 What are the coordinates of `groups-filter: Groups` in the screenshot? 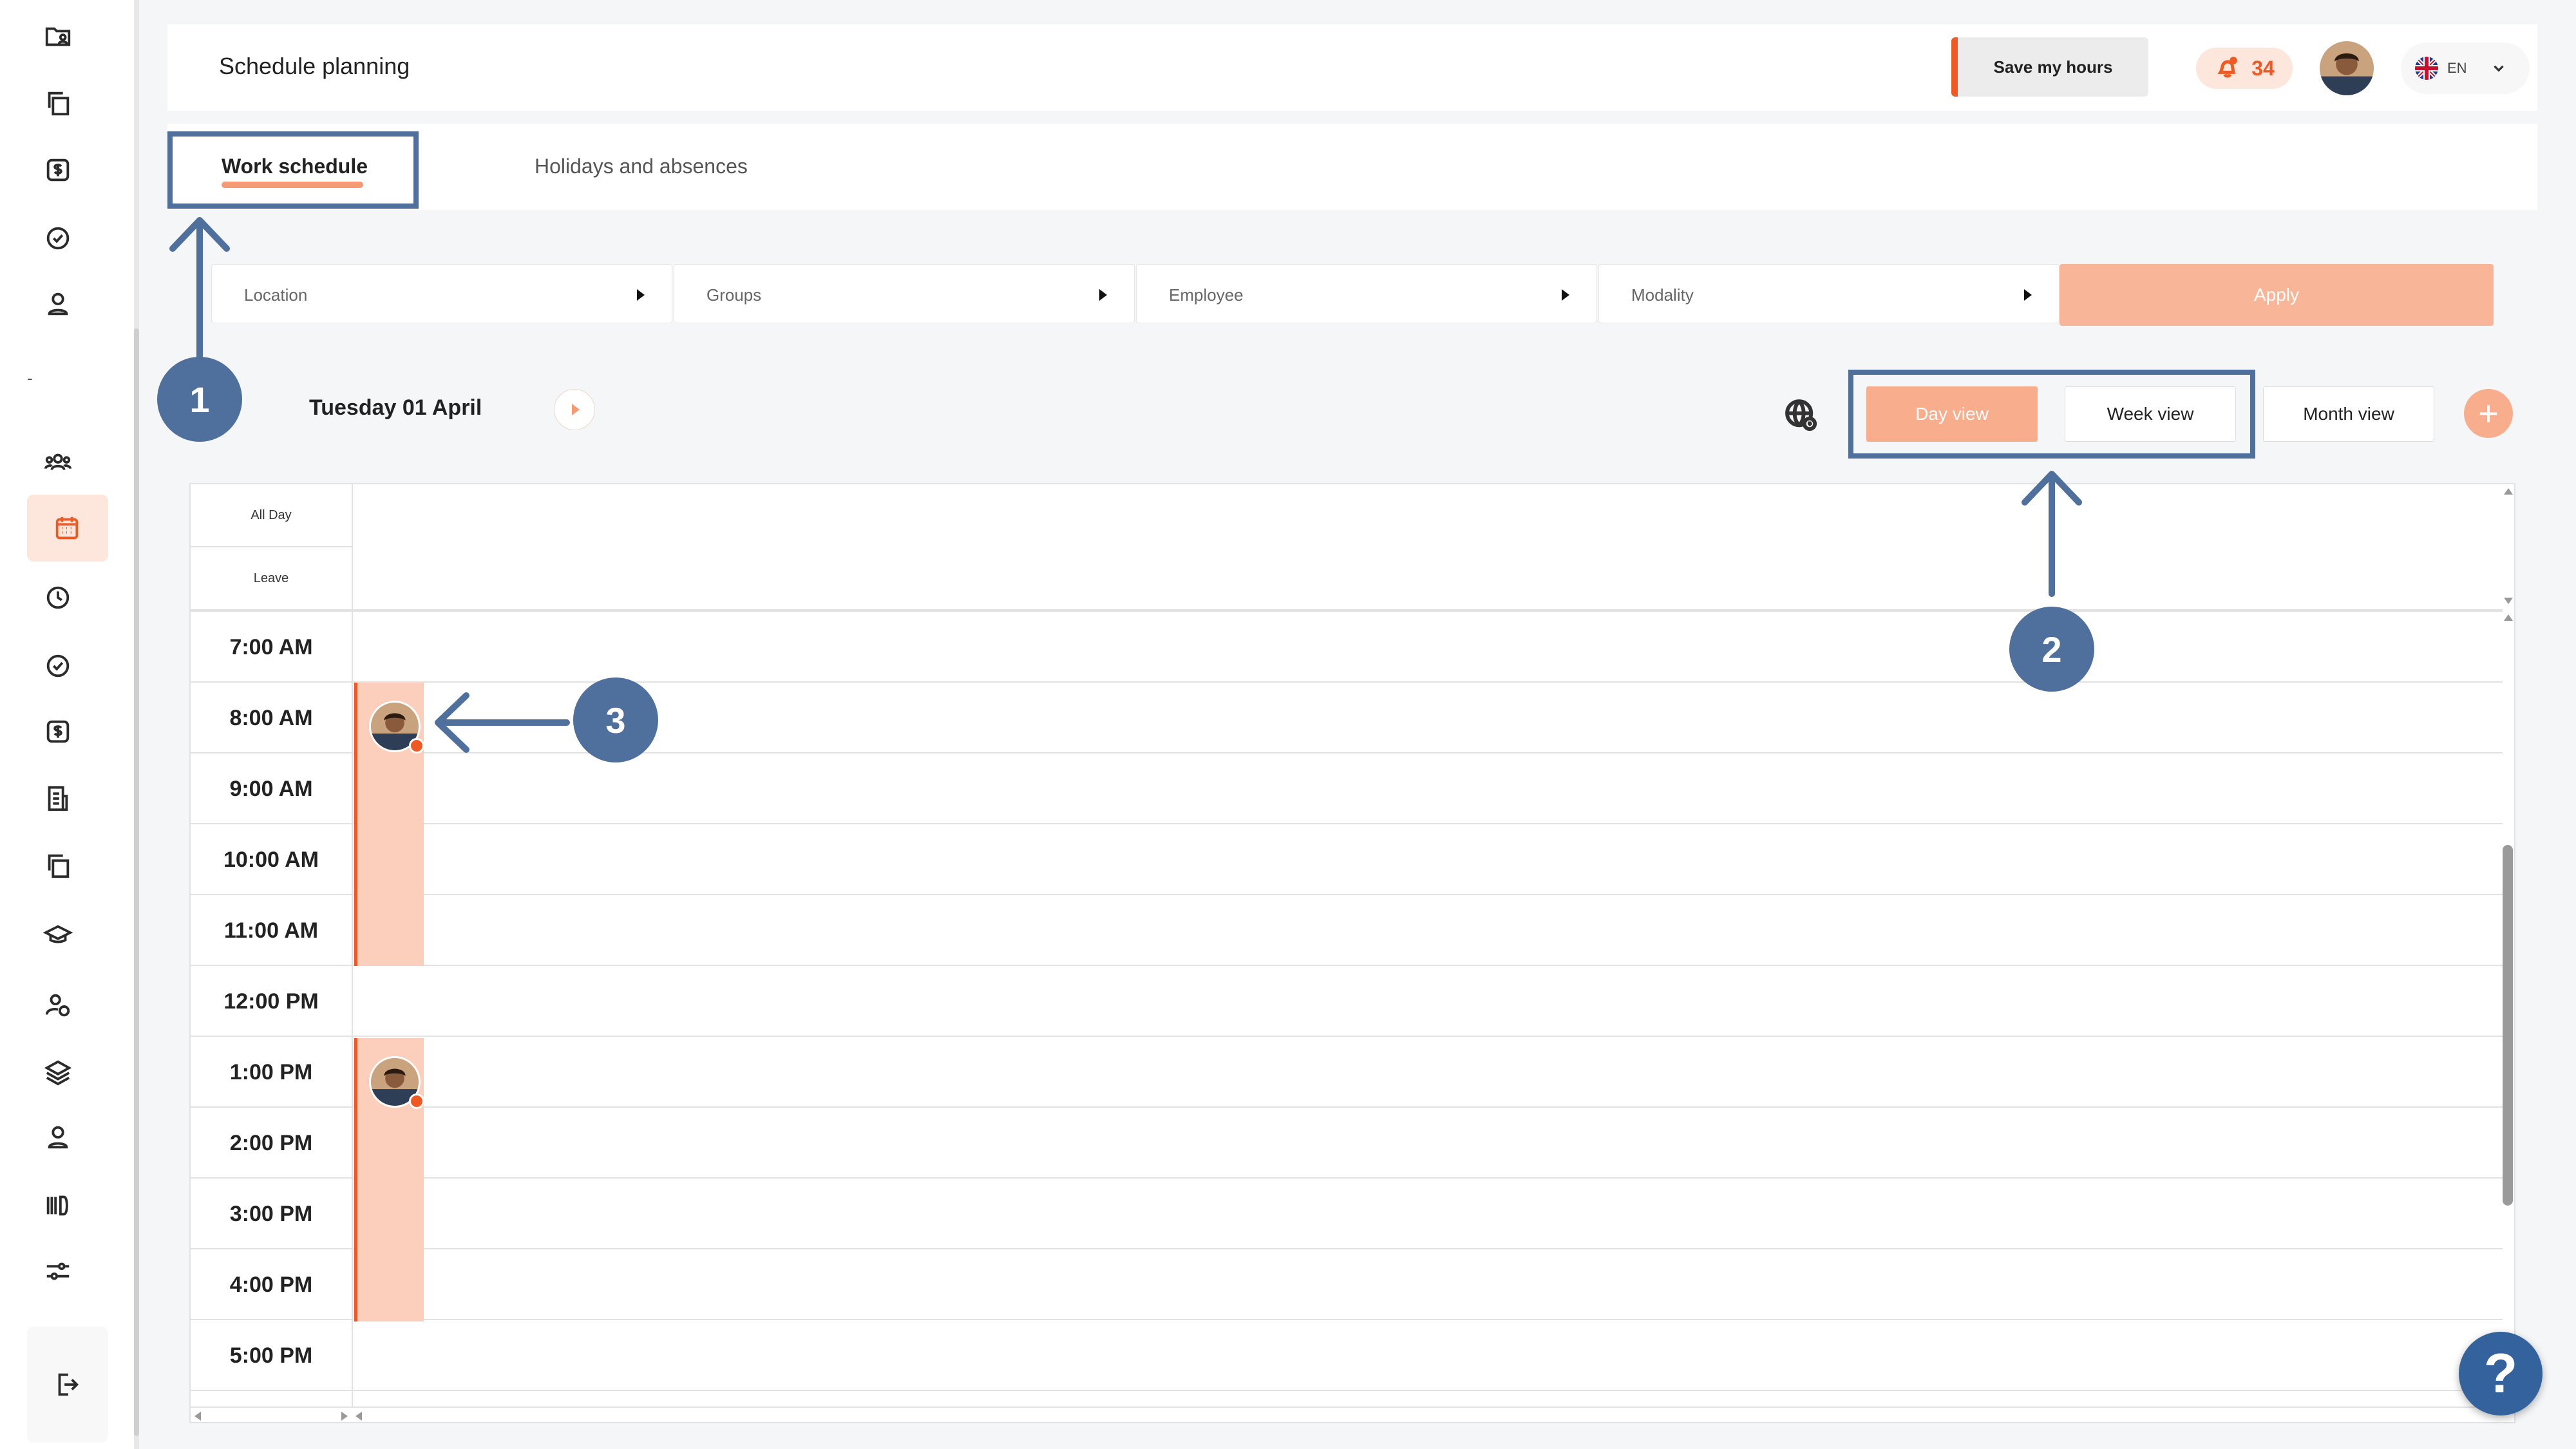 It's located at (905, 293).